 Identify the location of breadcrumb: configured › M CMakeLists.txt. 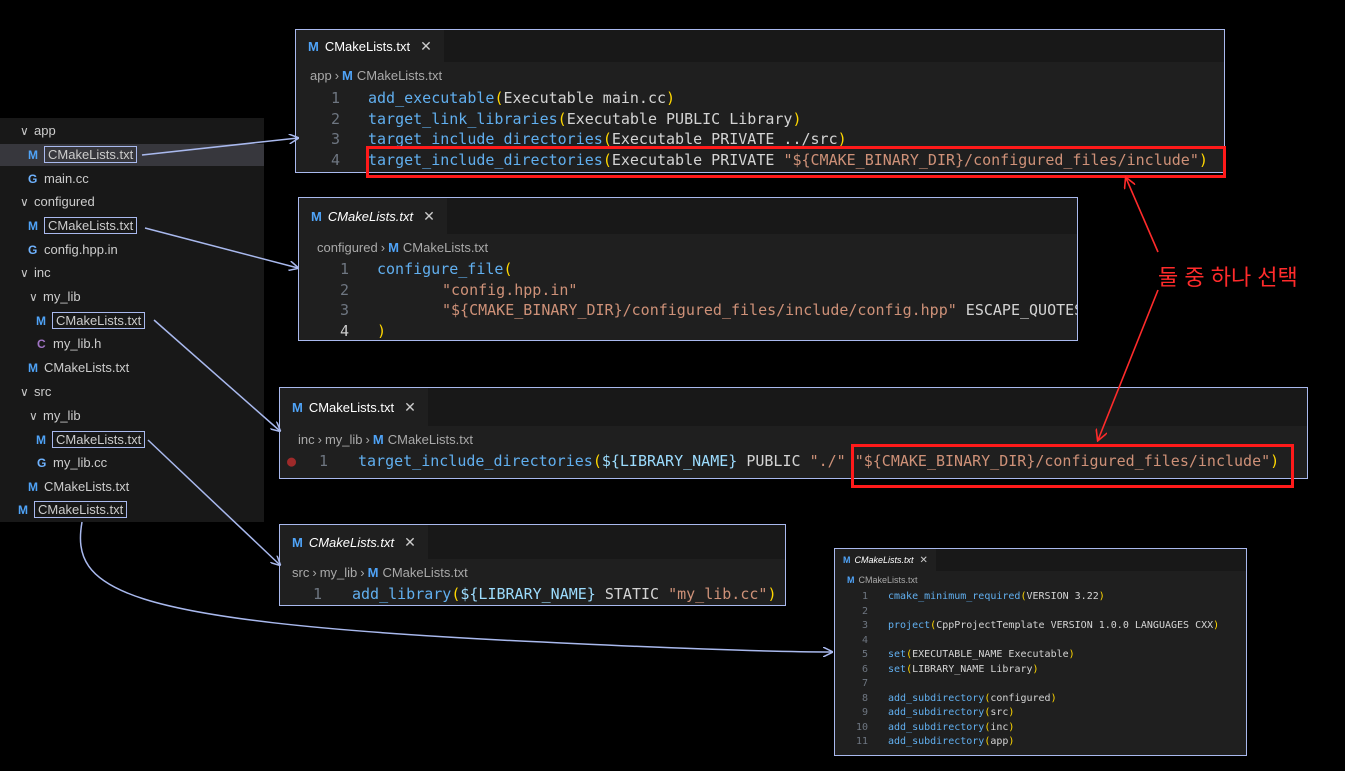
(402, 247).